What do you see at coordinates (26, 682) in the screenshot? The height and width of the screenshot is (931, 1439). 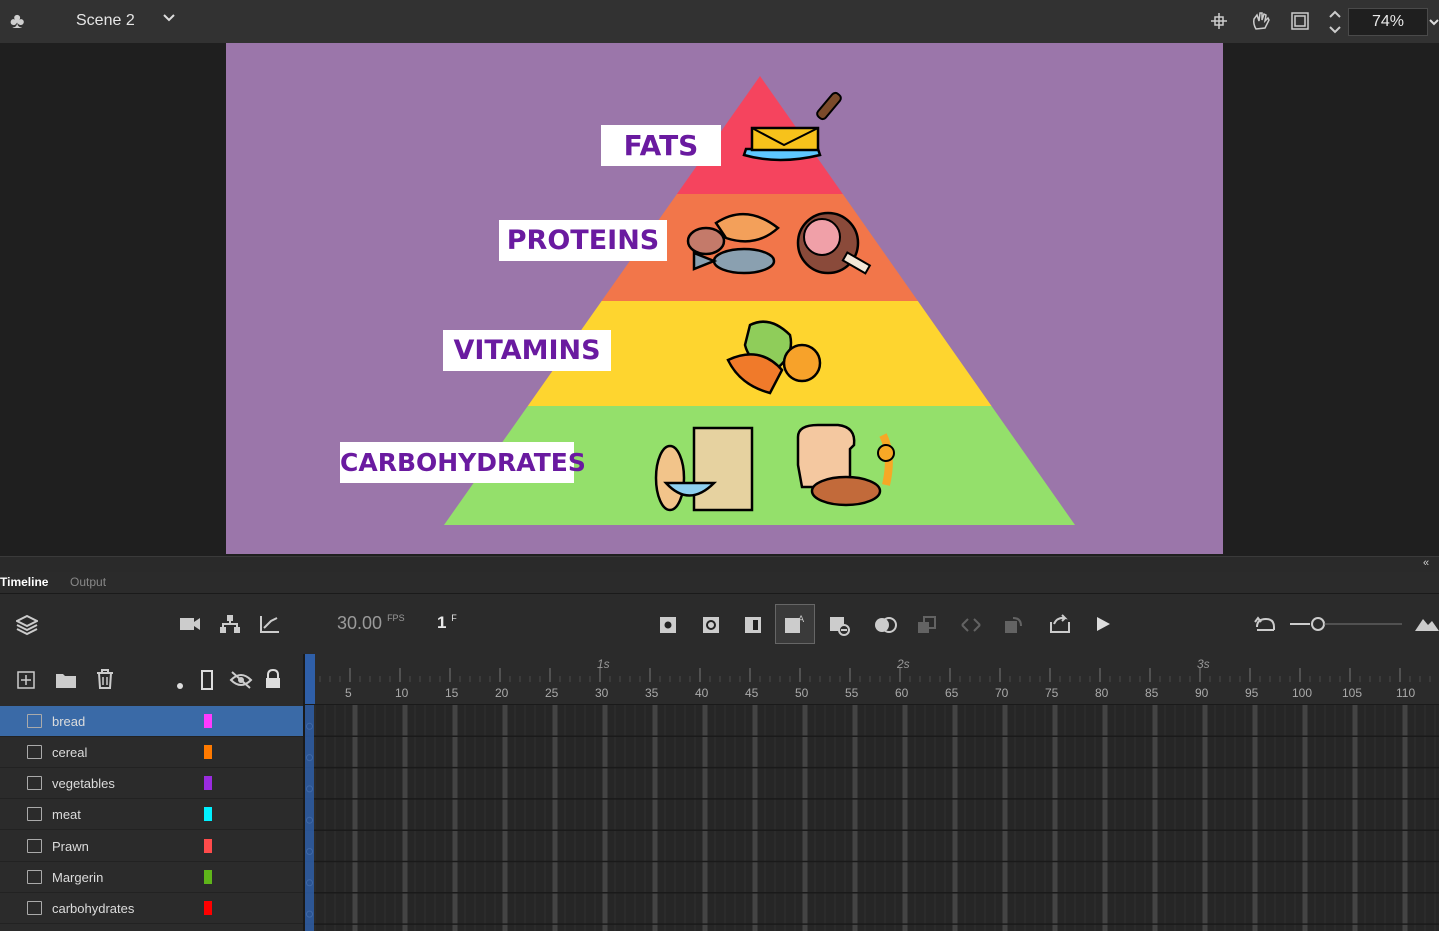 I see `new-layer-icon` at bounding box center [26, 682].